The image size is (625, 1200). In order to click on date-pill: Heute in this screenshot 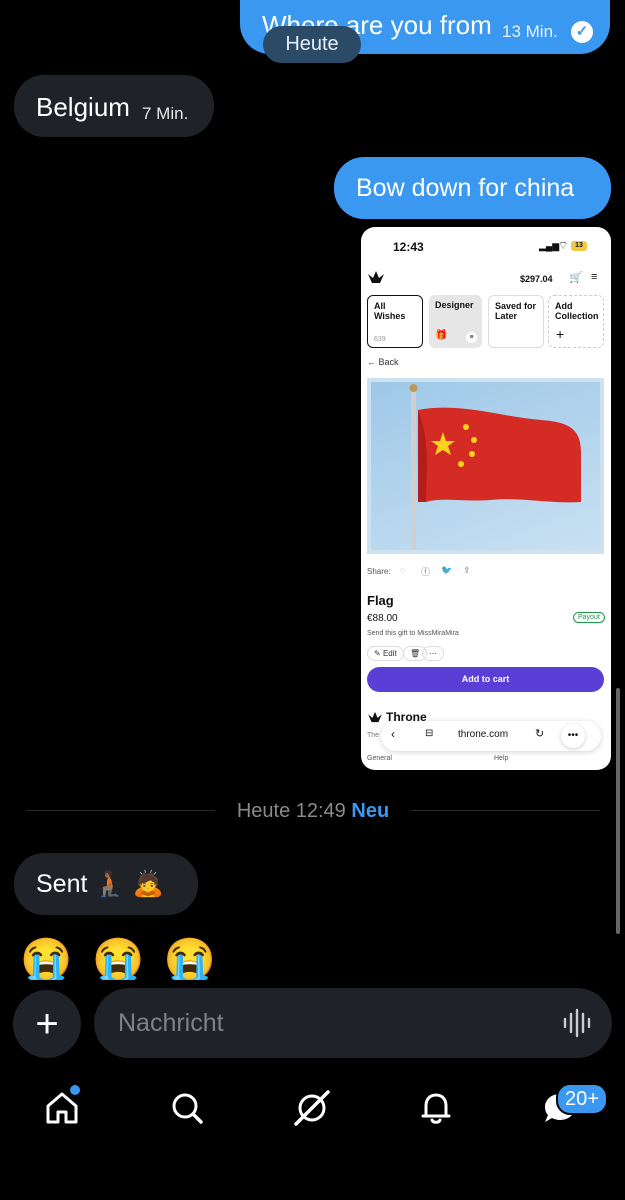, I will do `click(312, 44)`.